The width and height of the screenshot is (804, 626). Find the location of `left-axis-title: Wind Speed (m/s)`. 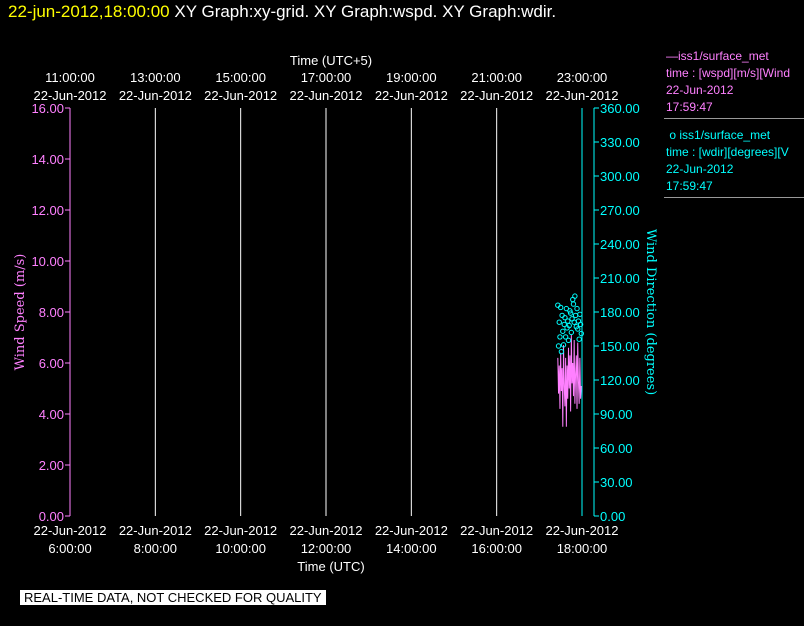

left-axis-title: Wind Speed (m/s) is located at coordinates (20, 312).